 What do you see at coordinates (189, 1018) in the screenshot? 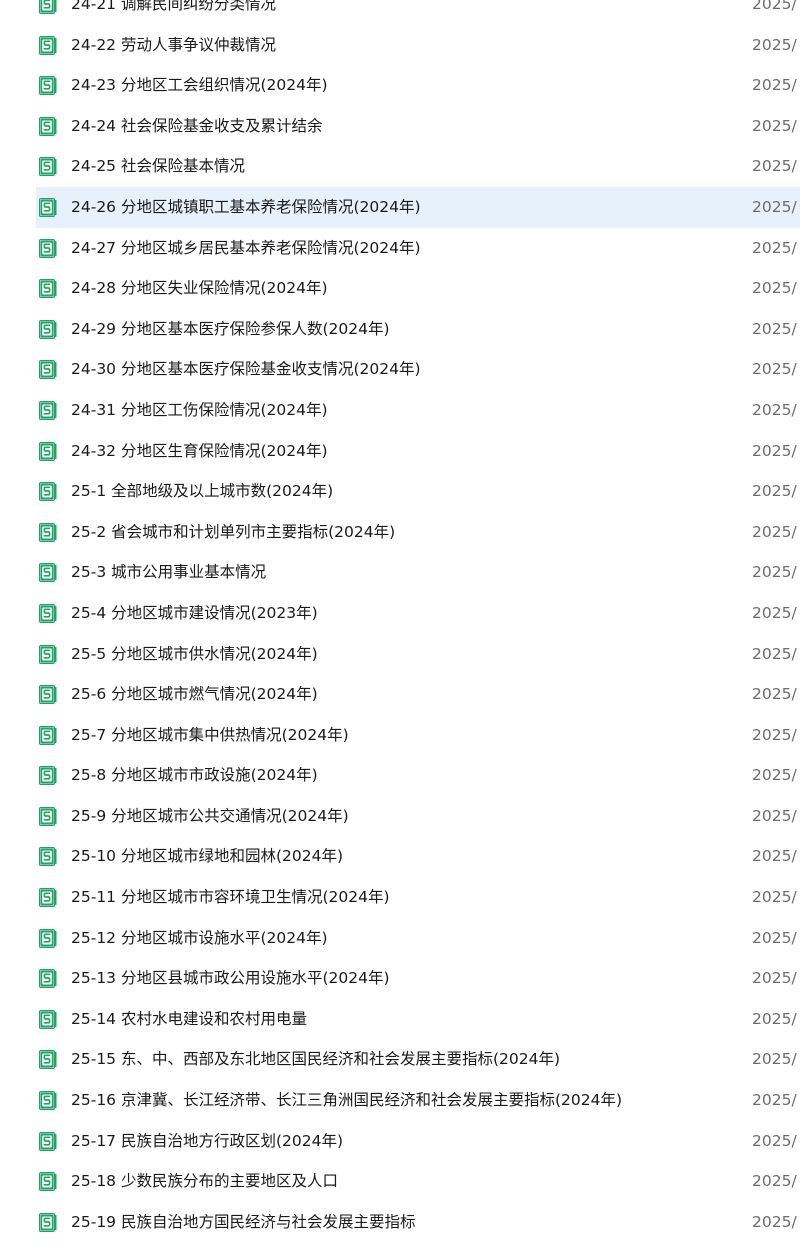
I see `file-name: 25-14 农村水电建设和农村用电量` at bounding box center [189, 1018].